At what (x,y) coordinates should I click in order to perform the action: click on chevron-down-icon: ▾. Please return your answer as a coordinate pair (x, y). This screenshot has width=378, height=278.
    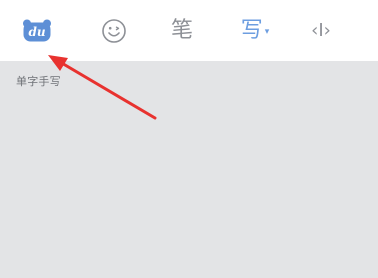
    Looking at the image, I should click on (267, 31).